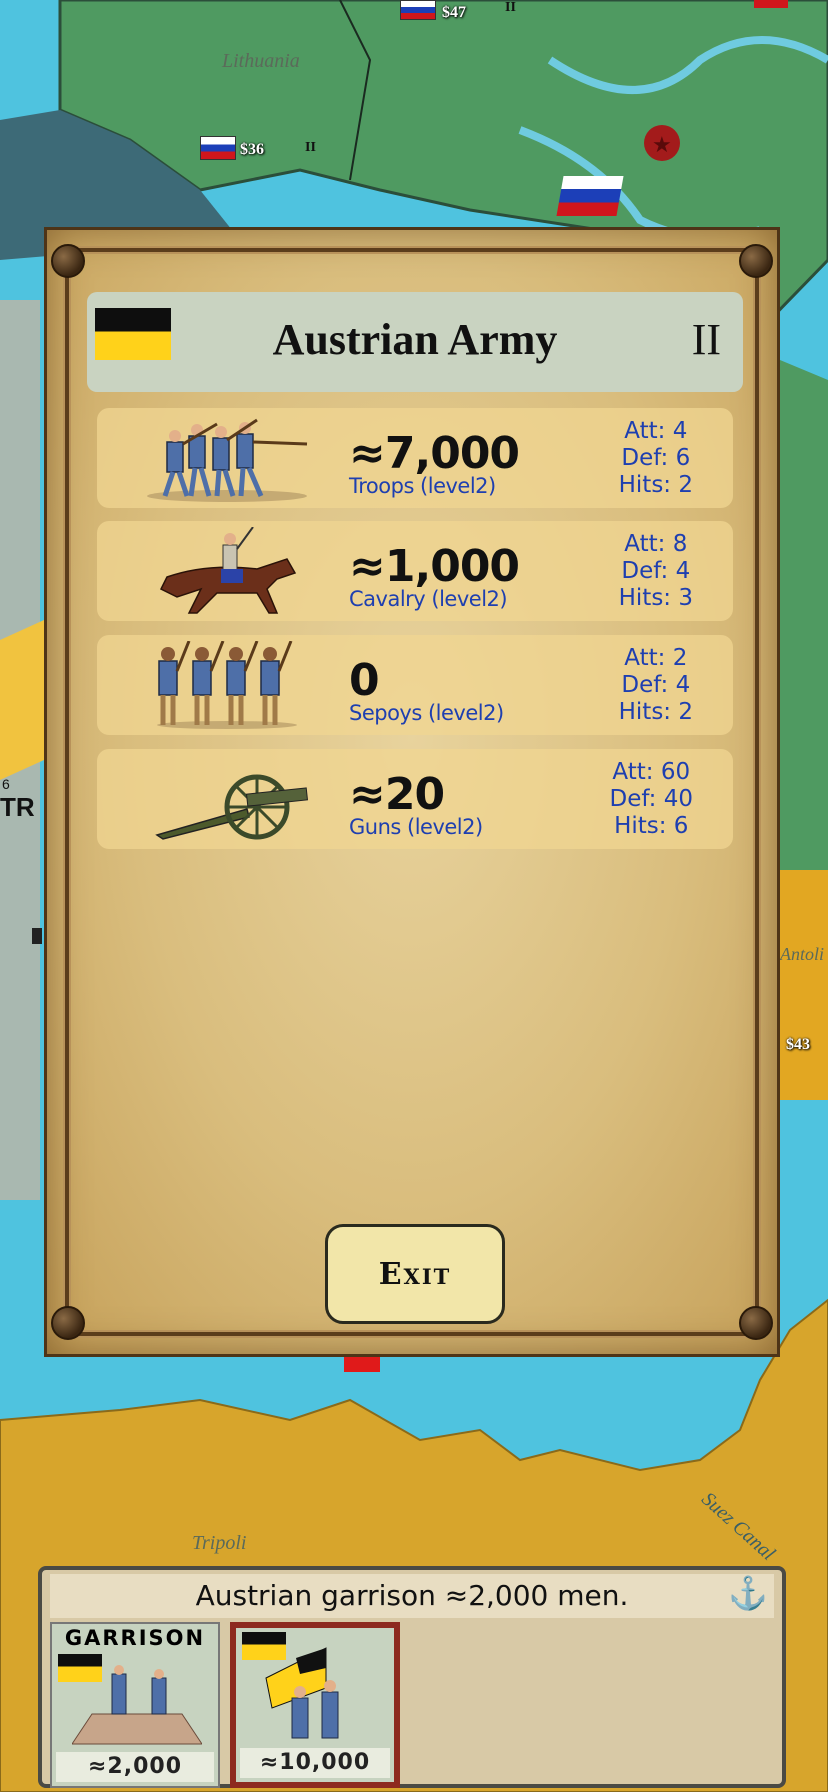 Image resolution: width=828 pixels, height=1792 pixels. I want to click on unit-stats: Att: 8 Def: 4 Hits: 3, so click(656, 571).